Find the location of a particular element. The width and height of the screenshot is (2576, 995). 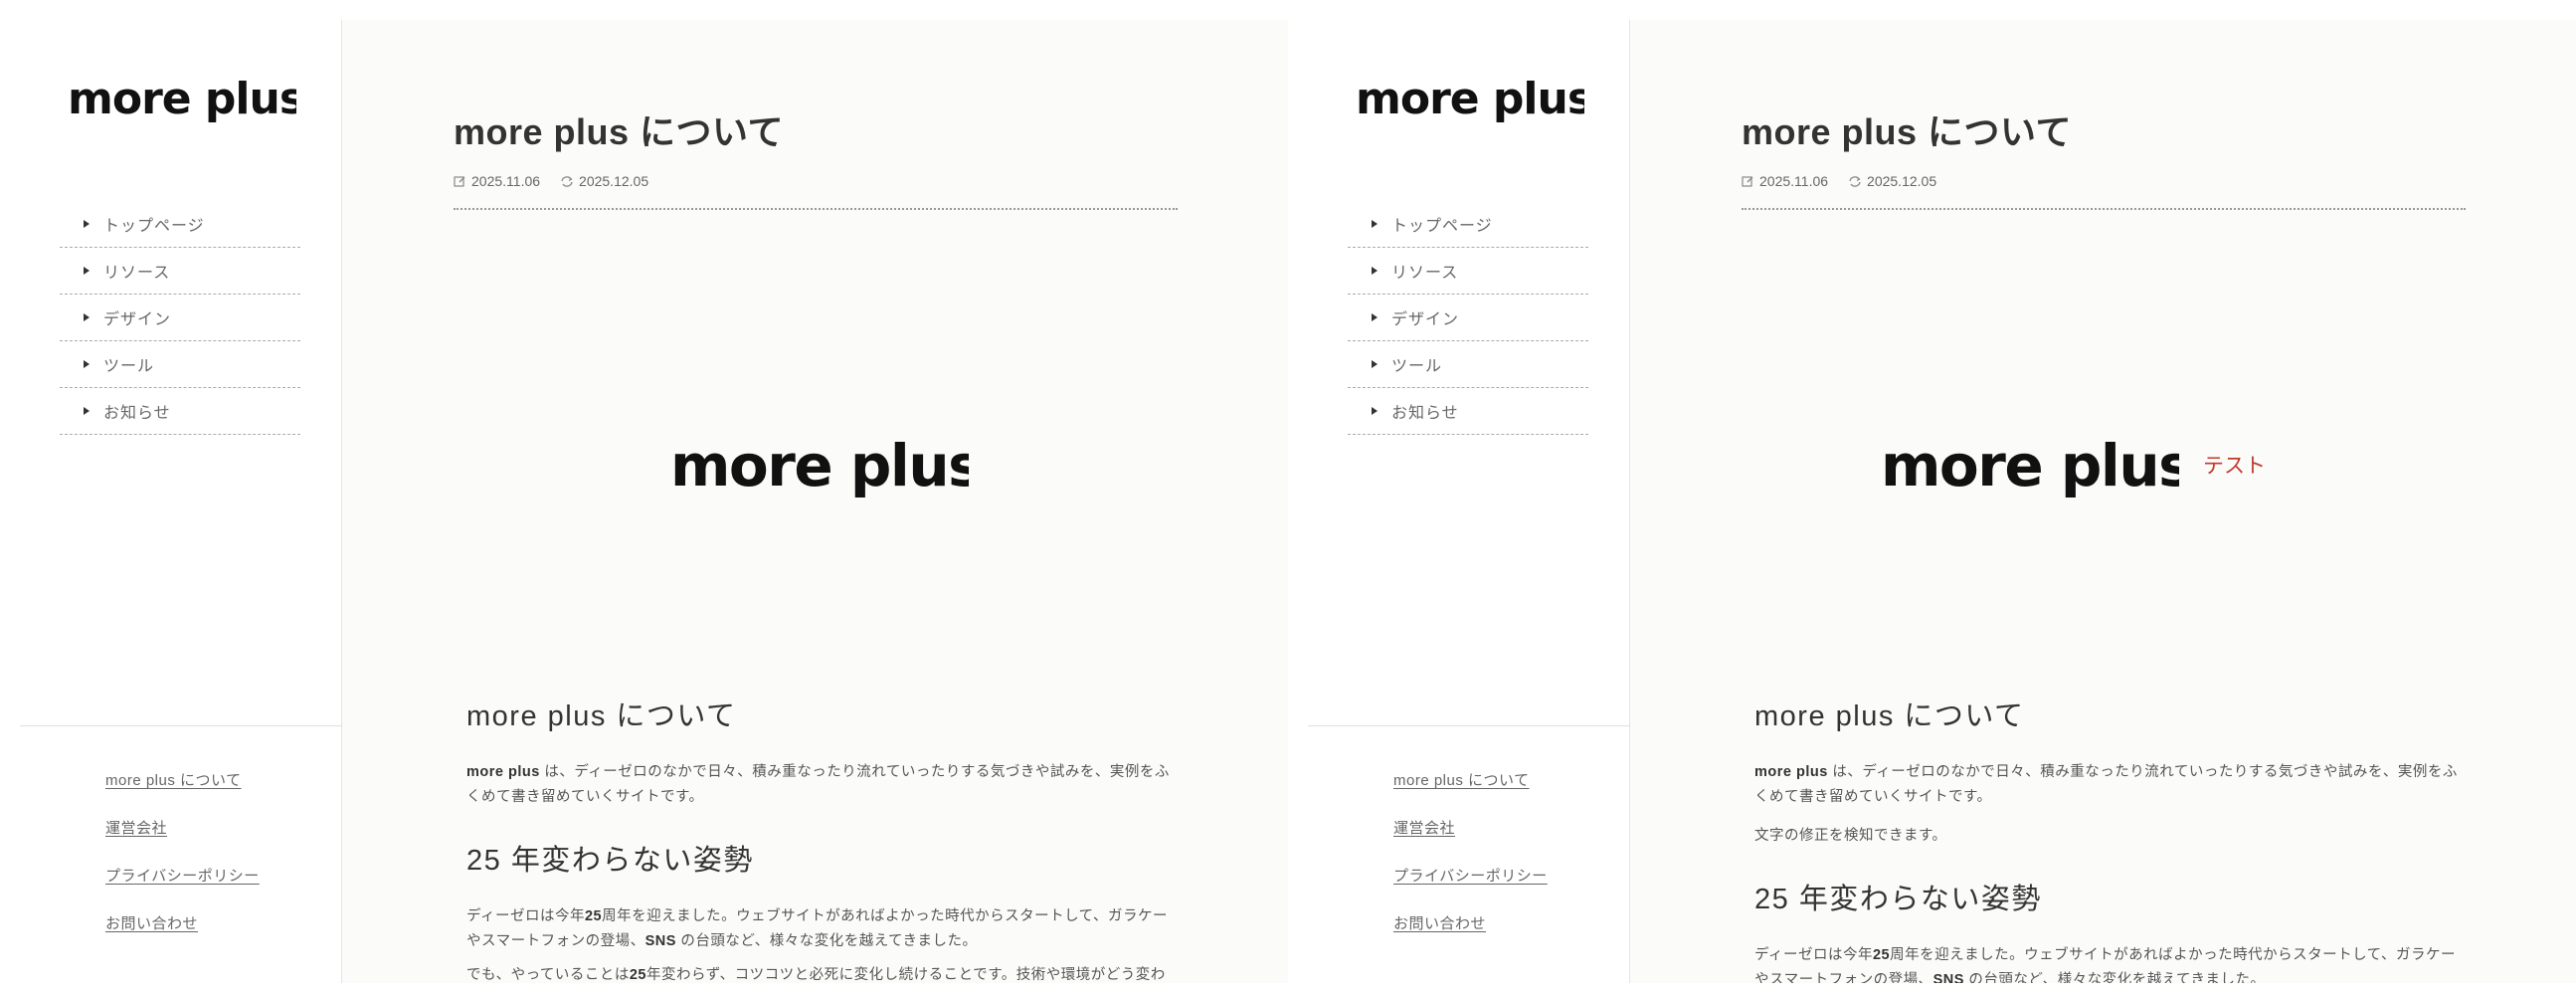

correction-note: 文字の修正を検知できます。 is located at coordinates (1850, 836).